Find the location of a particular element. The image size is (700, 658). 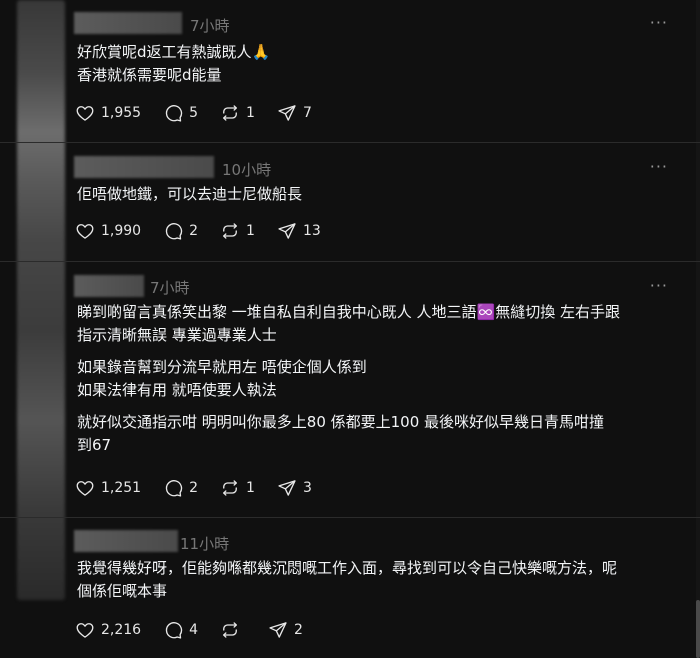

text-line: 指示清晰無誤 專業過專業人士 is located at coordinates (177, 335).